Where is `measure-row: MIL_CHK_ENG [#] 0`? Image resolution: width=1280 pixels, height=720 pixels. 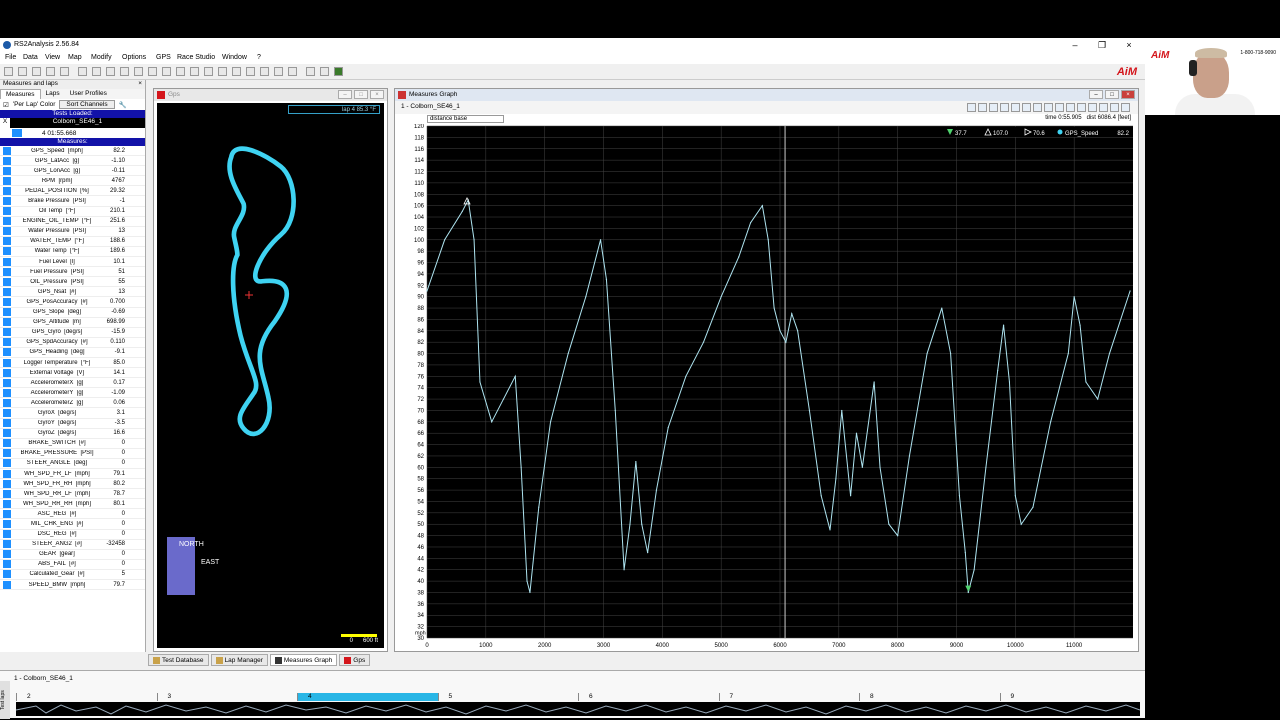
measure-row: MIL_CHK_ENG [#] 0 is located at coordinates (72, 524).